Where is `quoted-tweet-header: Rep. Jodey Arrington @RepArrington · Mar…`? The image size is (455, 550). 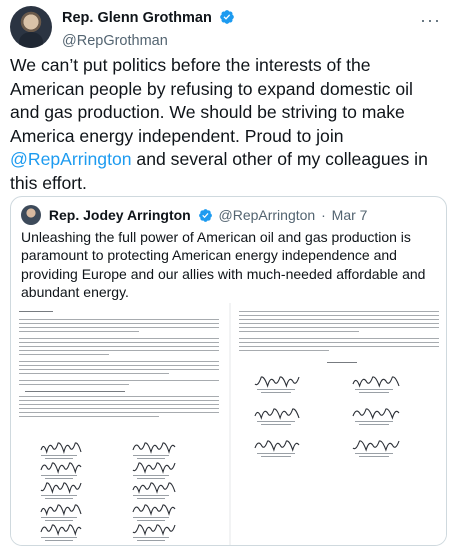 quoted-tweet-header: Rep. Jodey Arrington @RepArrington · Mar… is located at coordinates (194, 215).